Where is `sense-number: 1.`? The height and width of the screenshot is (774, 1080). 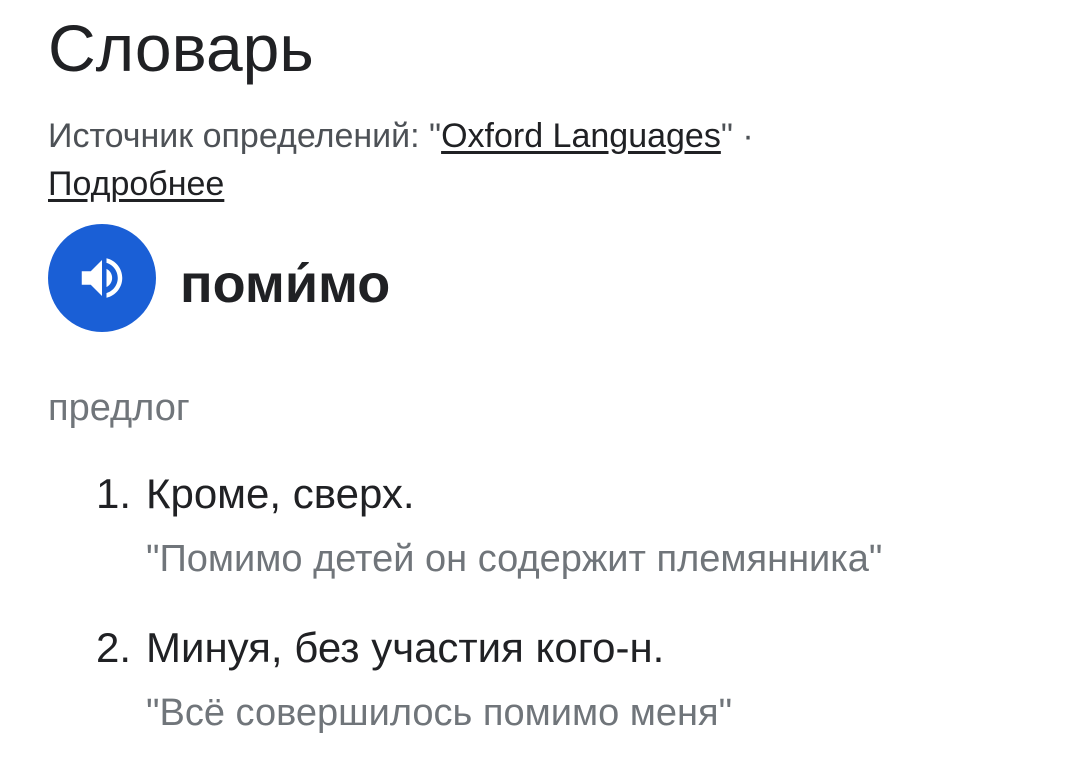
sense-number: 1. is located at coordinates (114, 493).